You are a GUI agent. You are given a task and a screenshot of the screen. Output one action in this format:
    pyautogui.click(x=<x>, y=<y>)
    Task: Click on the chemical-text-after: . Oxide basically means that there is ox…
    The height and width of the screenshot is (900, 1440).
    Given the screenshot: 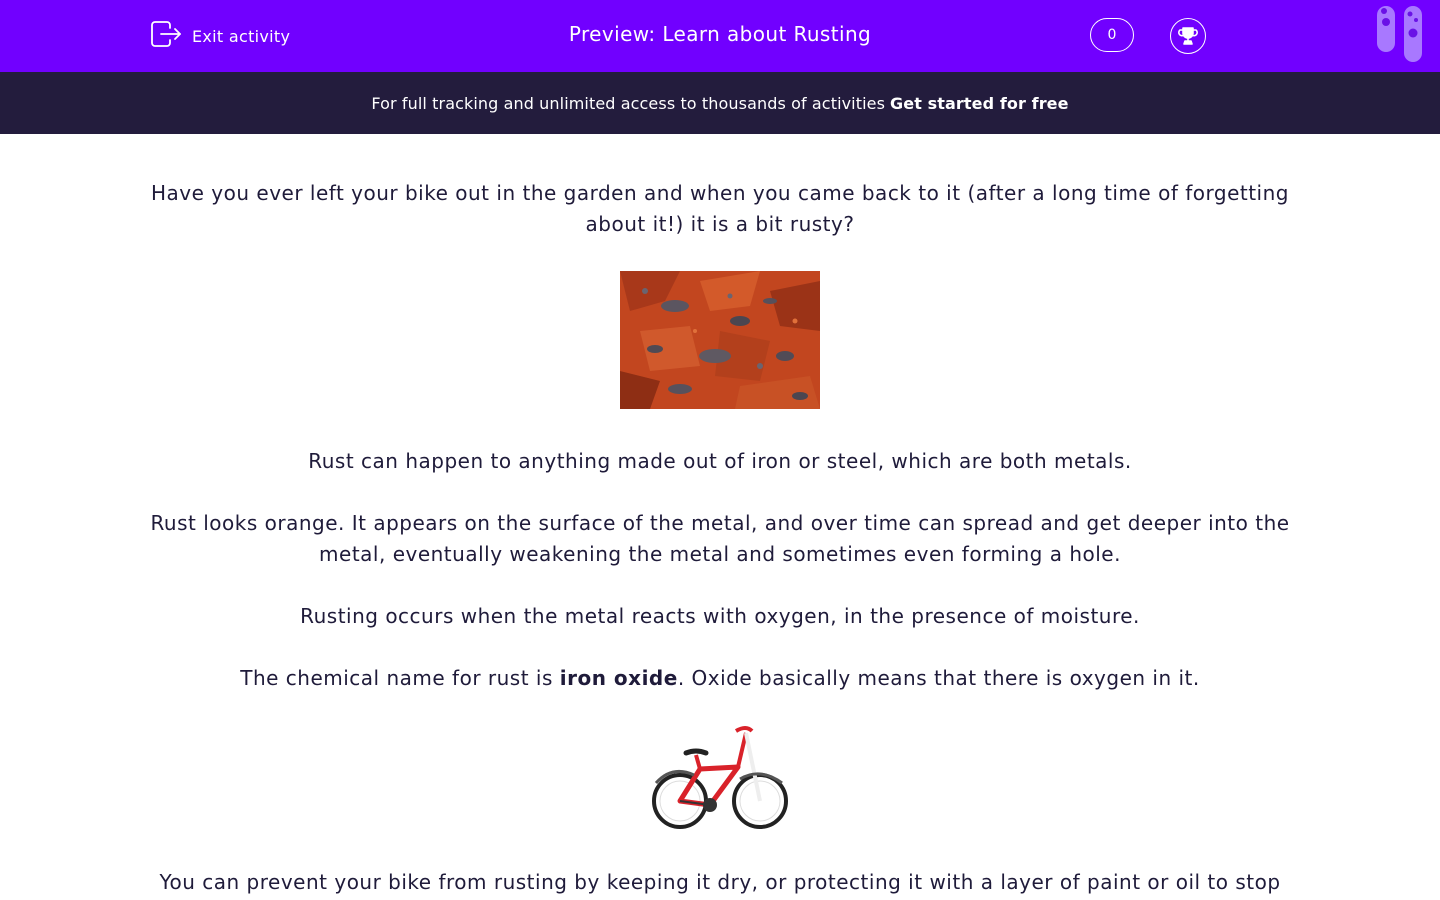 What is the action you would take?
    pyautogui.click(x=938, y=678)
    